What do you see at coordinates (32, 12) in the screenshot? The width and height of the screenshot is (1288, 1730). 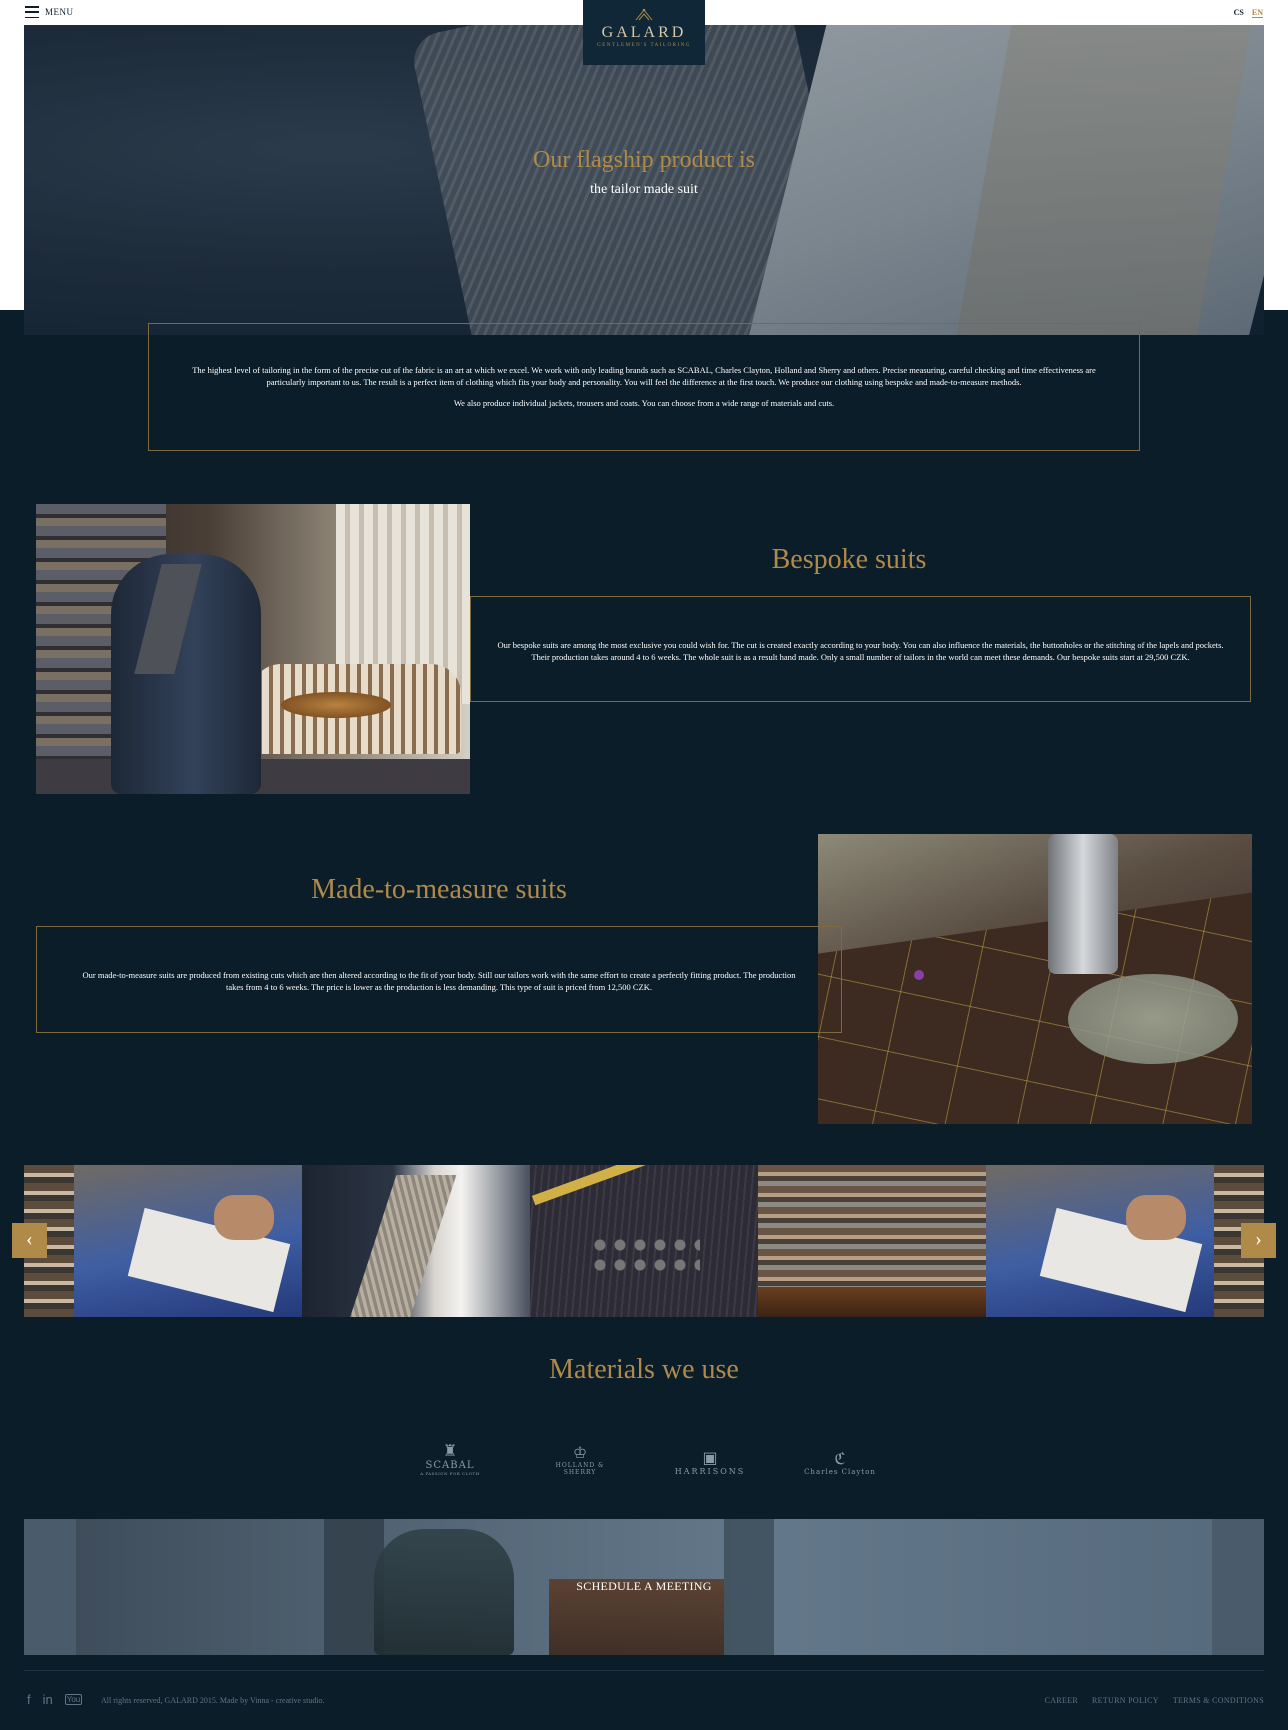 I see `hamburger-icon` at bounding box center [32, 12].